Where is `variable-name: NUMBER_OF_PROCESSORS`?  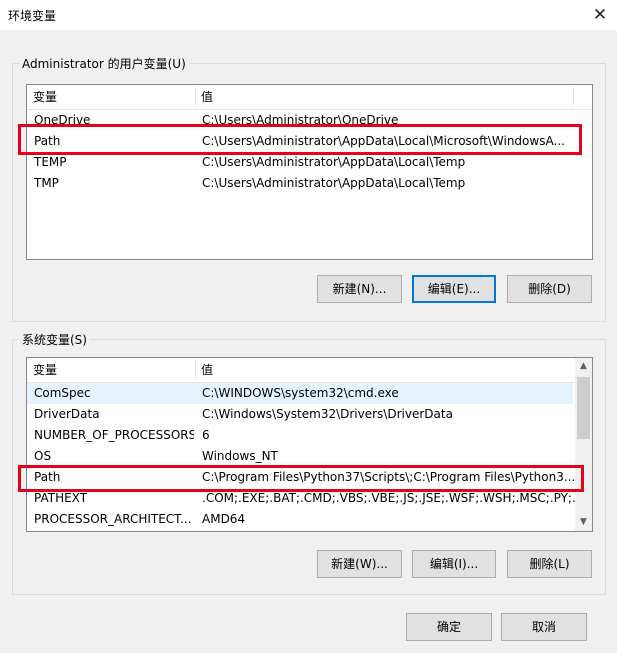
variable-name: NUMBER_OF_PROCESSORS is located at coordinates (114, 435).